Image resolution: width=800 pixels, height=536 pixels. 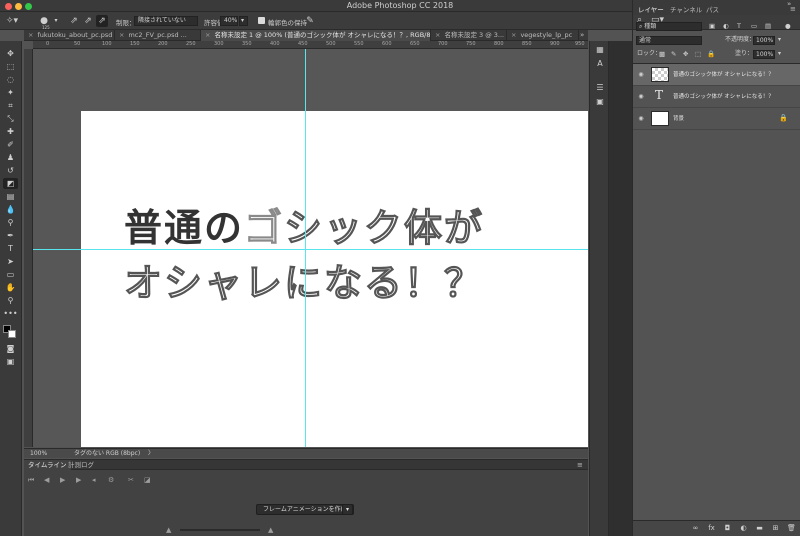 What do you see at coordinates (669, 40) in the screenshot?
I see `blend-mode-select: 通常` at bounding box center [669, 40].